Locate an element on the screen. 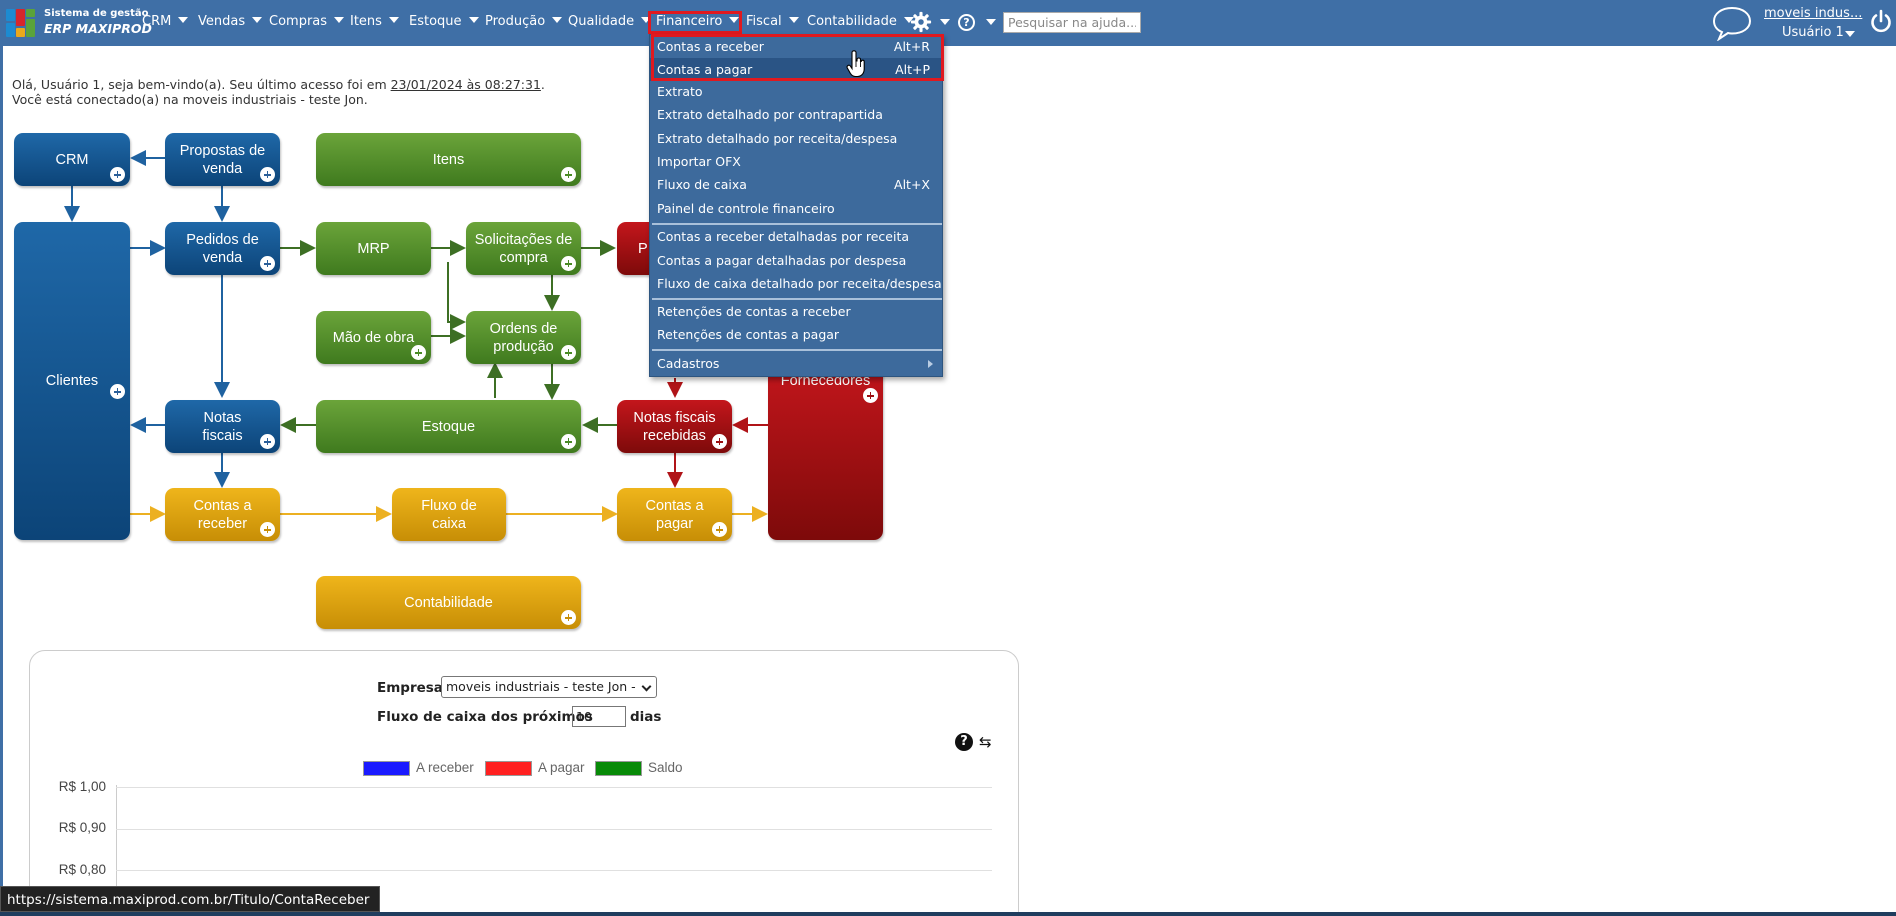  menu-items-highlight-box is located at coordinates (797, 57).